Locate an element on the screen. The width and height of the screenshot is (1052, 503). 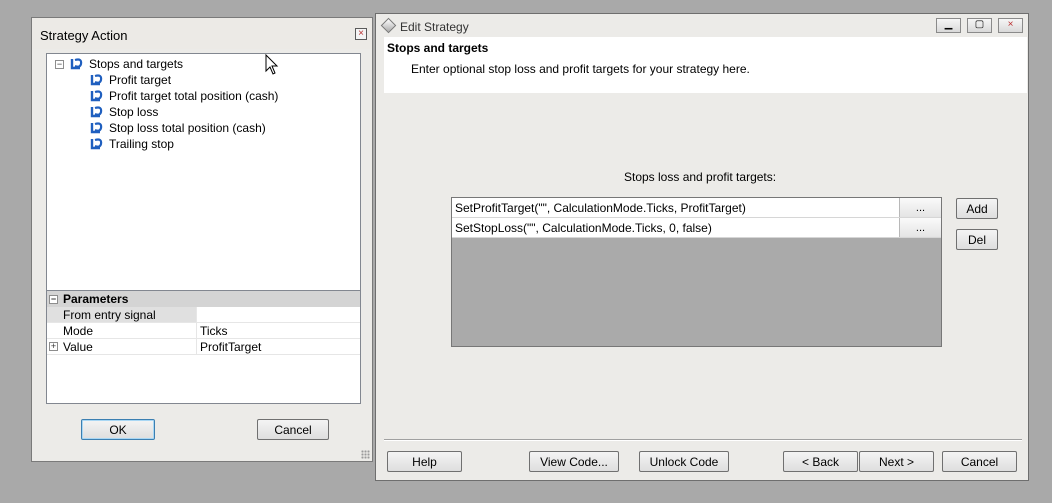
add-button: Add is located at coordinates (977, 208).